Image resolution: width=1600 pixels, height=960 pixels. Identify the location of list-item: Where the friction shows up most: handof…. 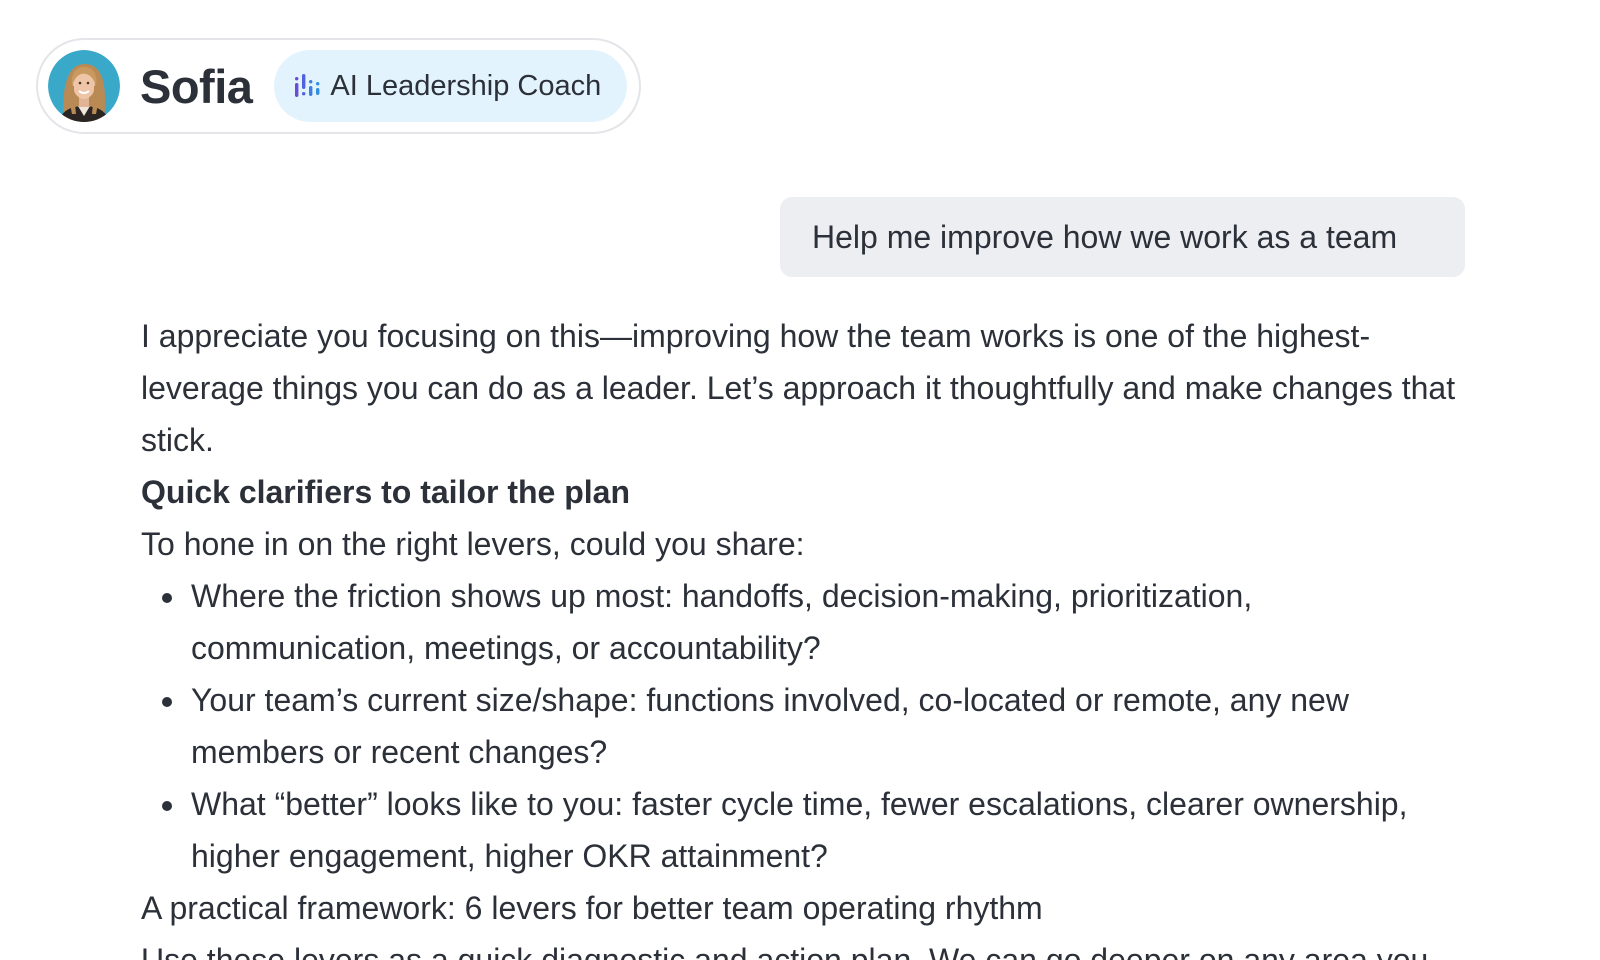
(821, 622).